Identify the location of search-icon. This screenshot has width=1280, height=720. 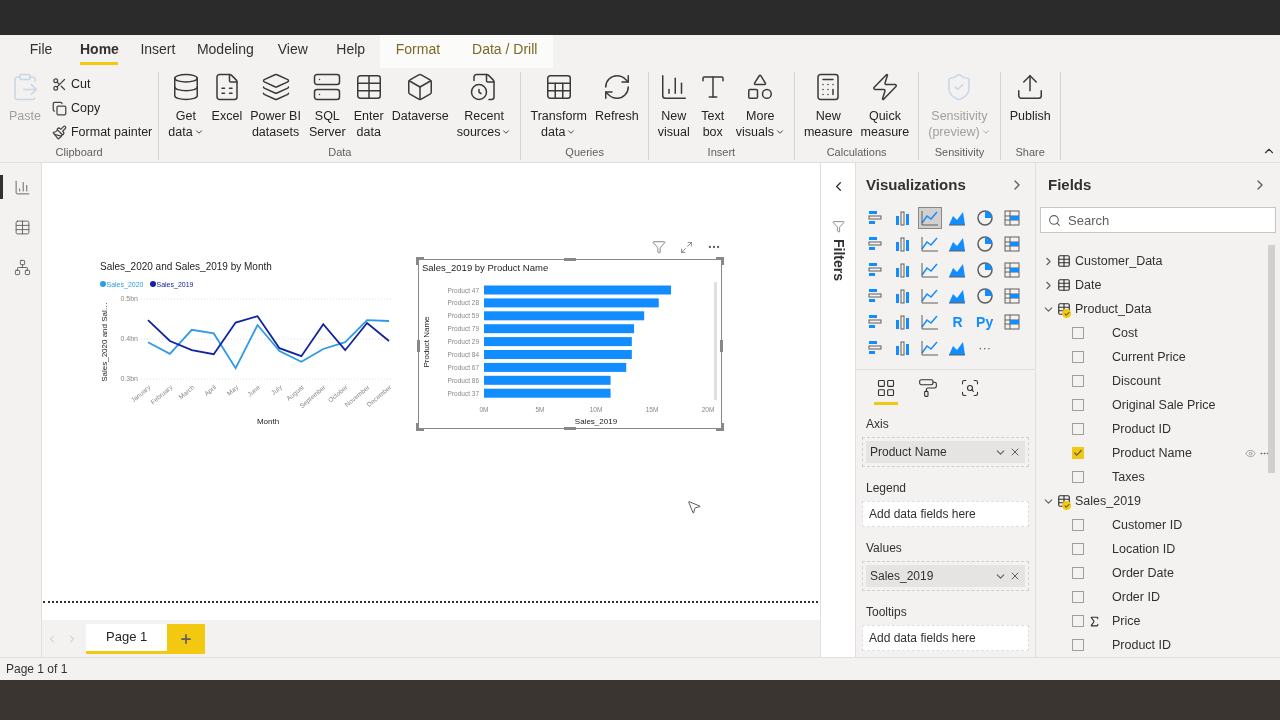
(1054, 220).